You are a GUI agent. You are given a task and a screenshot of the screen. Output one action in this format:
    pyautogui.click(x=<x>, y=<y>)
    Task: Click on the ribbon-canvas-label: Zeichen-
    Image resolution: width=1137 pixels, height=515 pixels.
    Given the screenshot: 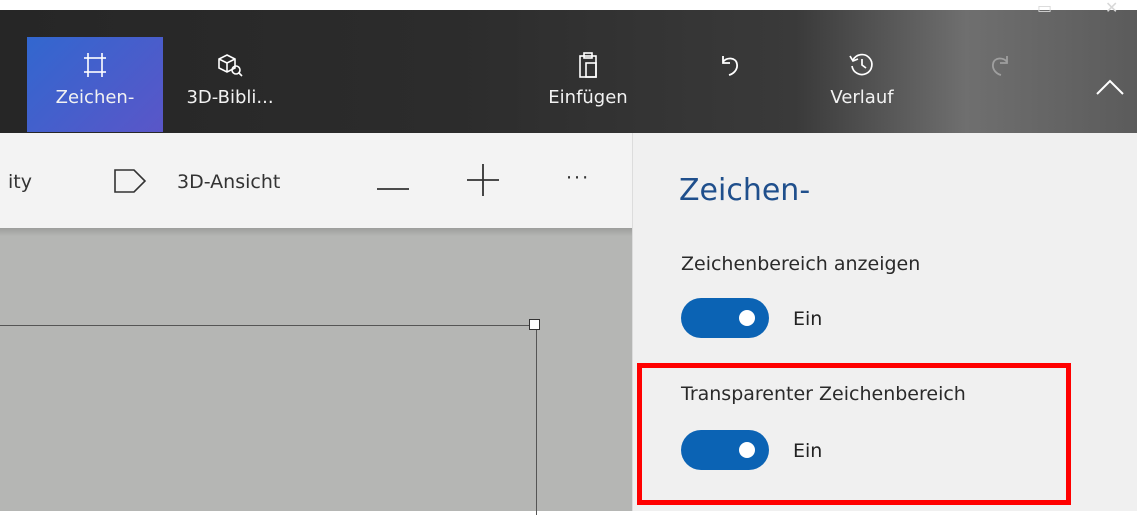 What is the action you would take?
    pyautogui.click(x=95, y=97)
    